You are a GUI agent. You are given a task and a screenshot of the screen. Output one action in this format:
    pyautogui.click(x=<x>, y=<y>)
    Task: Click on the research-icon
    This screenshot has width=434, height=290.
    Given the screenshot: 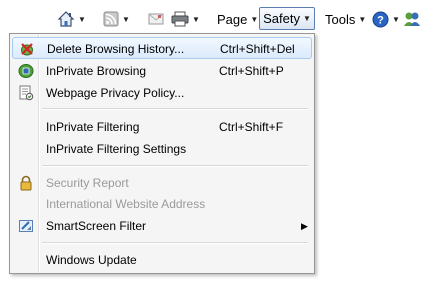 What is the action you would take?
    pyautogui.click(x=412, y=19)
    